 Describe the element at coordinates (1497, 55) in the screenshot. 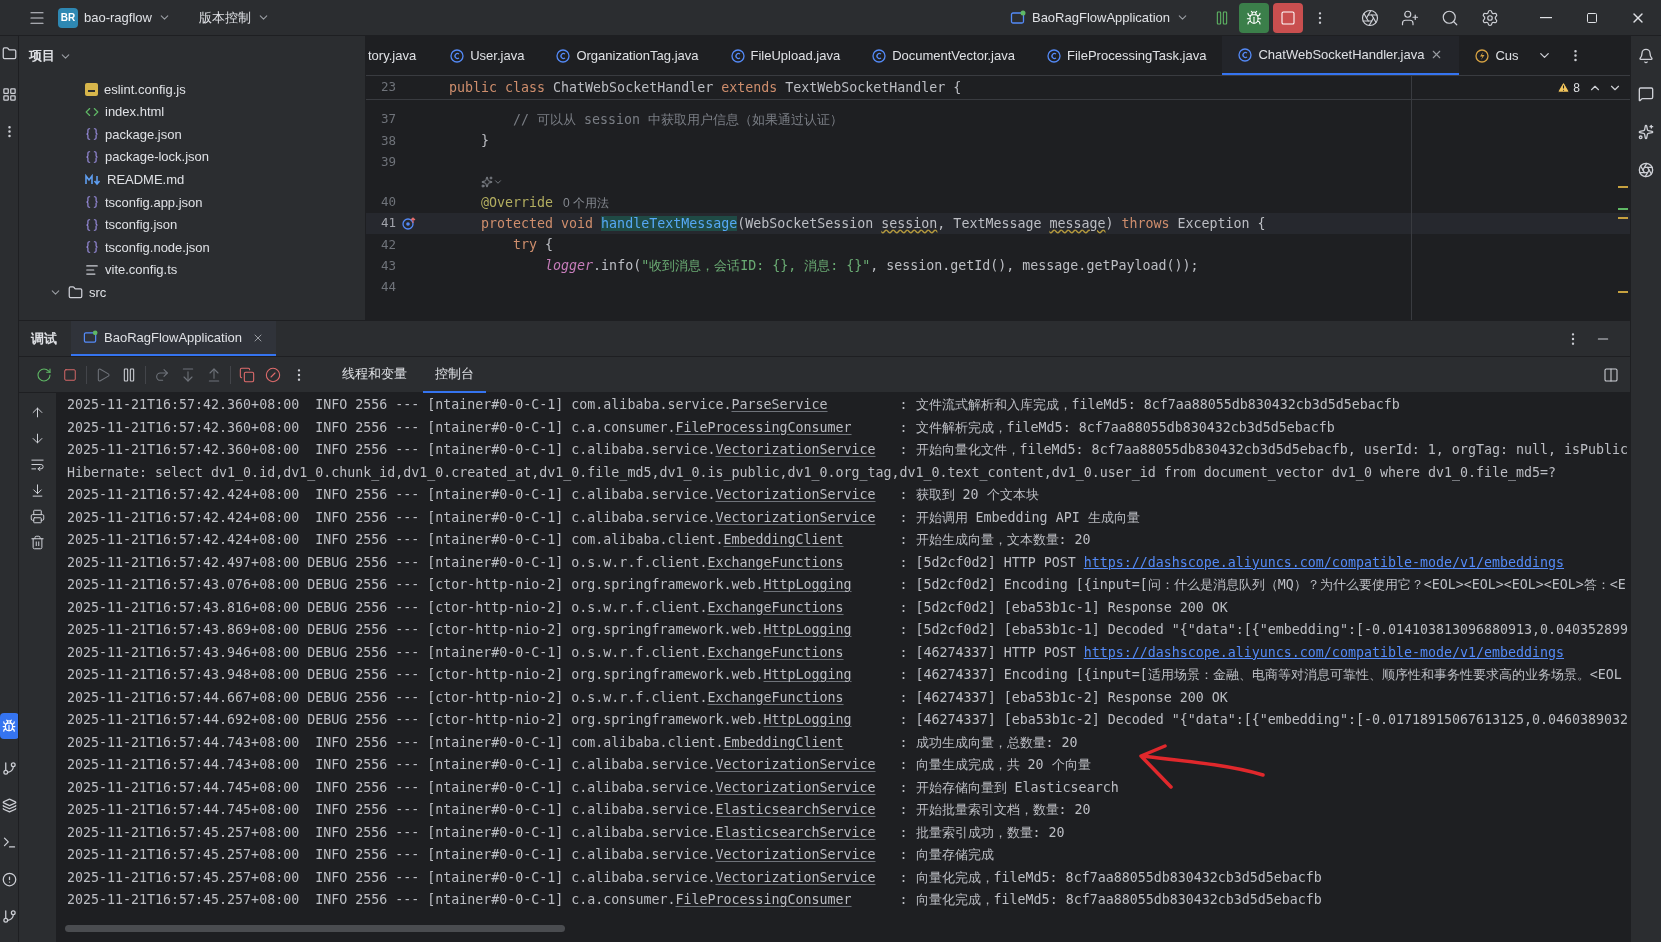

I see `editor-tab: Cus` at that location.